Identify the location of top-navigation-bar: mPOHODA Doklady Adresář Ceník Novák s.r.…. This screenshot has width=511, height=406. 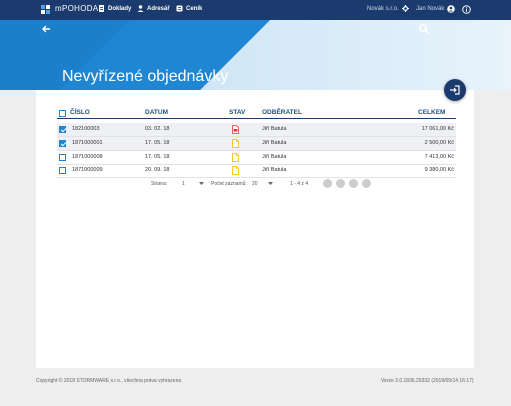
(255, 10).